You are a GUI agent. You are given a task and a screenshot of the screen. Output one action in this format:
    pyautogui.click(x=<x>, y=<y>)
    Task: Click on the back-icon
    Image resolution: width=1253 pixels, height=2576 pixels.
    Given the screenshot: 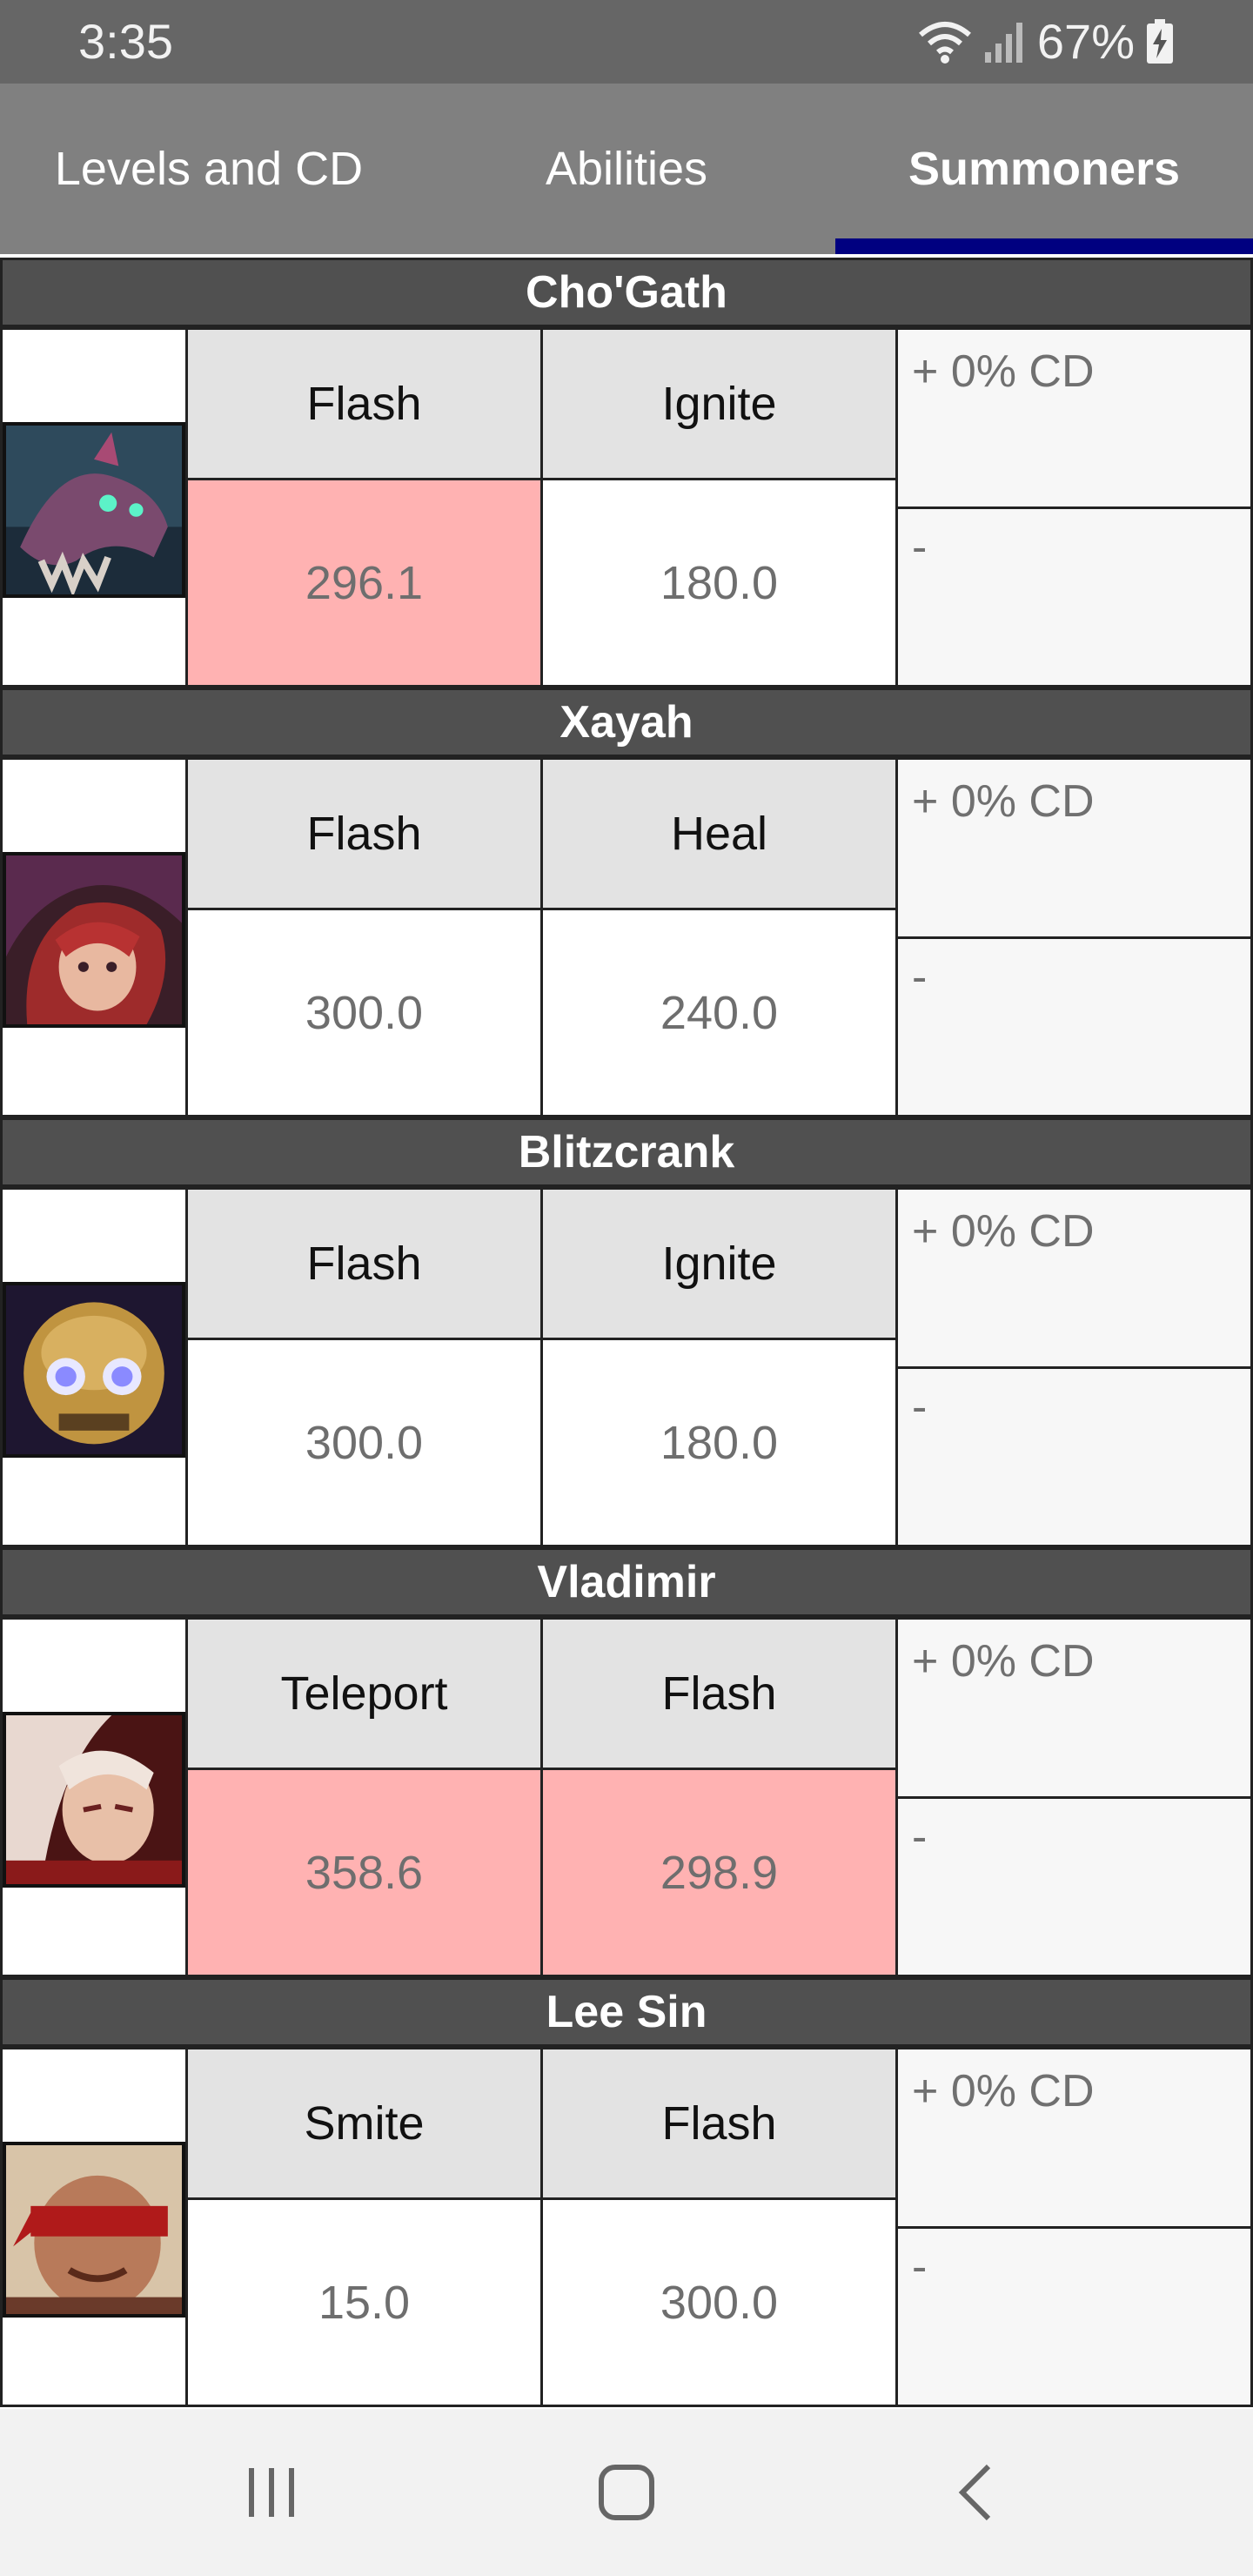 What is the action you would take?
    pyautogui.click(x=974, y=2492)
    